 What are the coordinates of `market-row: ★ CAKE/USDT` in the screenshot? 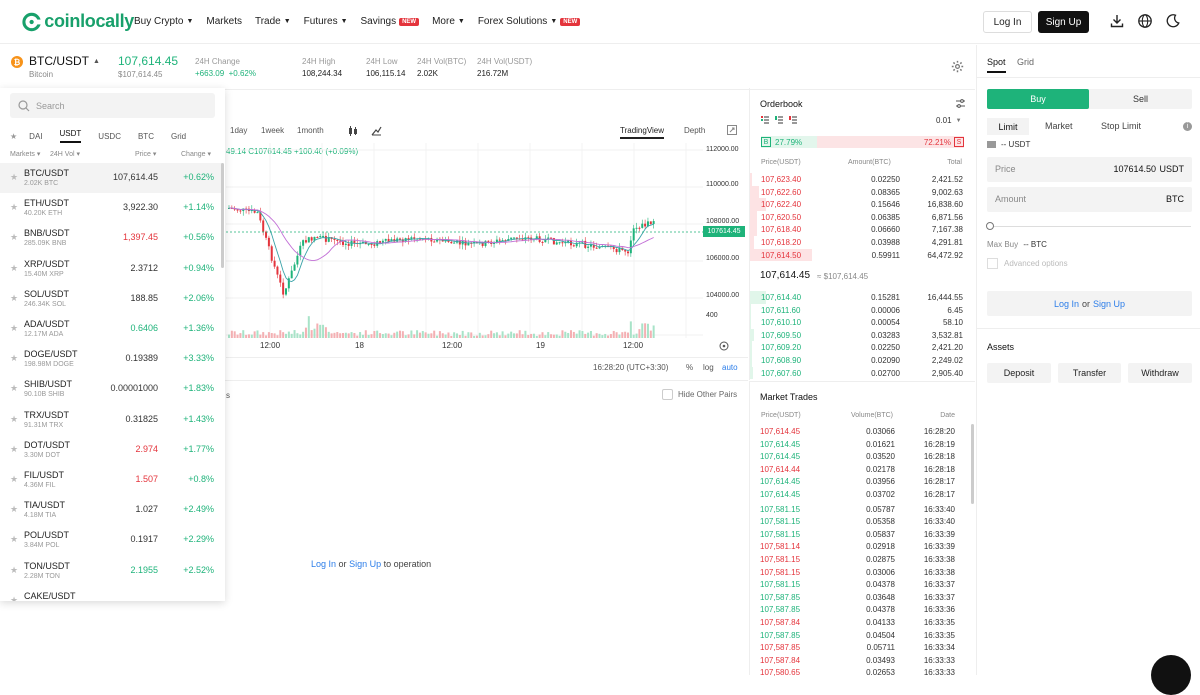 It's located at (111, 593).